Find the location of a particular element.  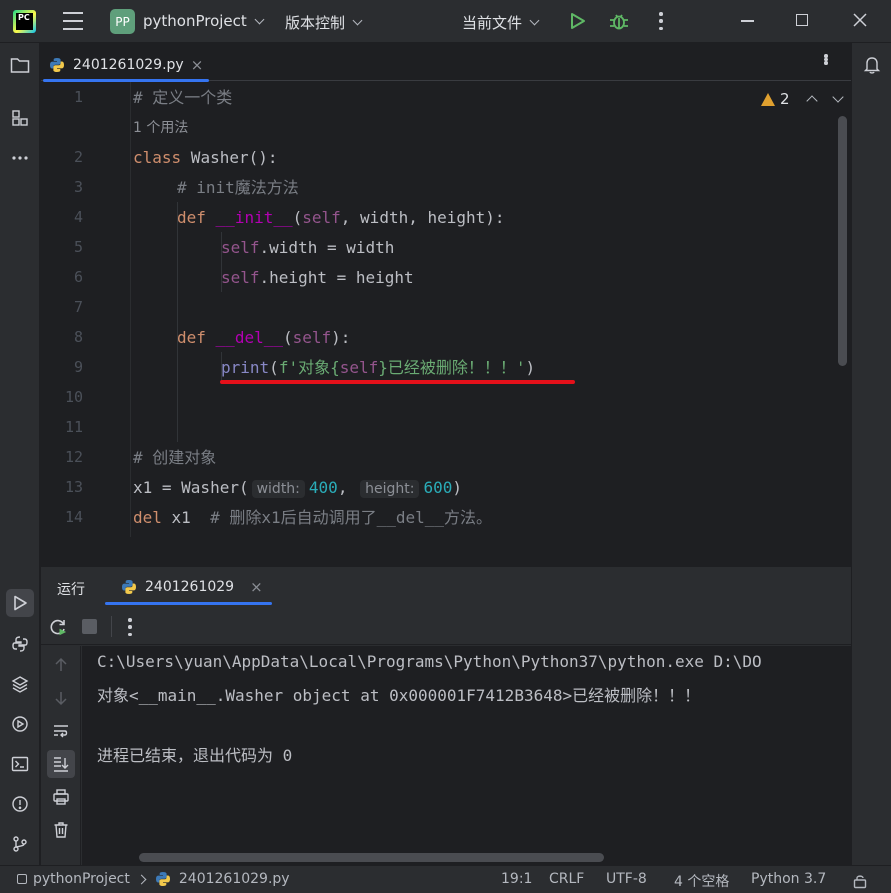

magic-method-name: __del__ is located at coordinates (249, 337).